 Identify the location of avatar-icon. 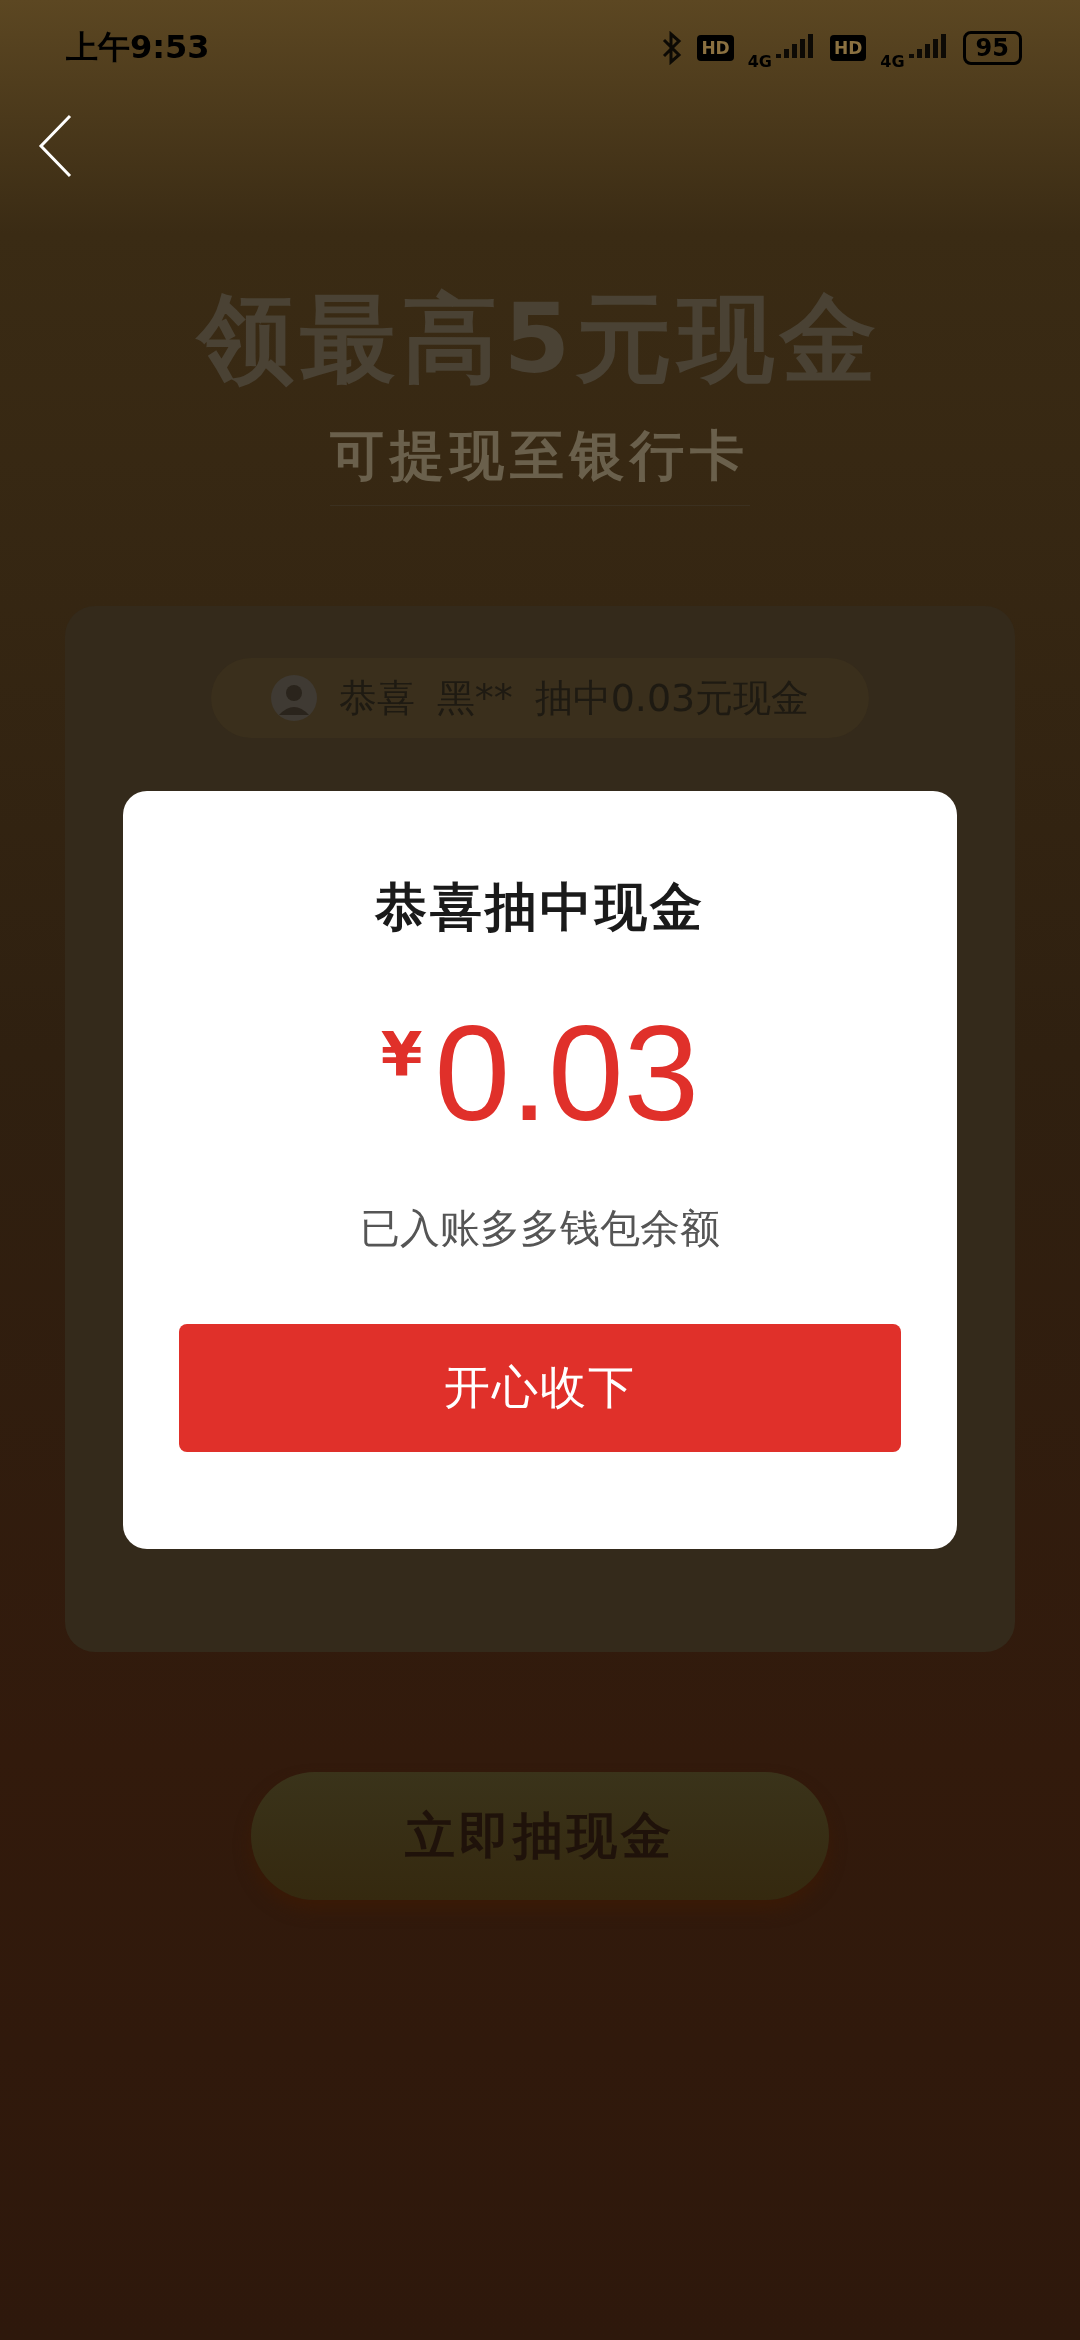
(293, 698).